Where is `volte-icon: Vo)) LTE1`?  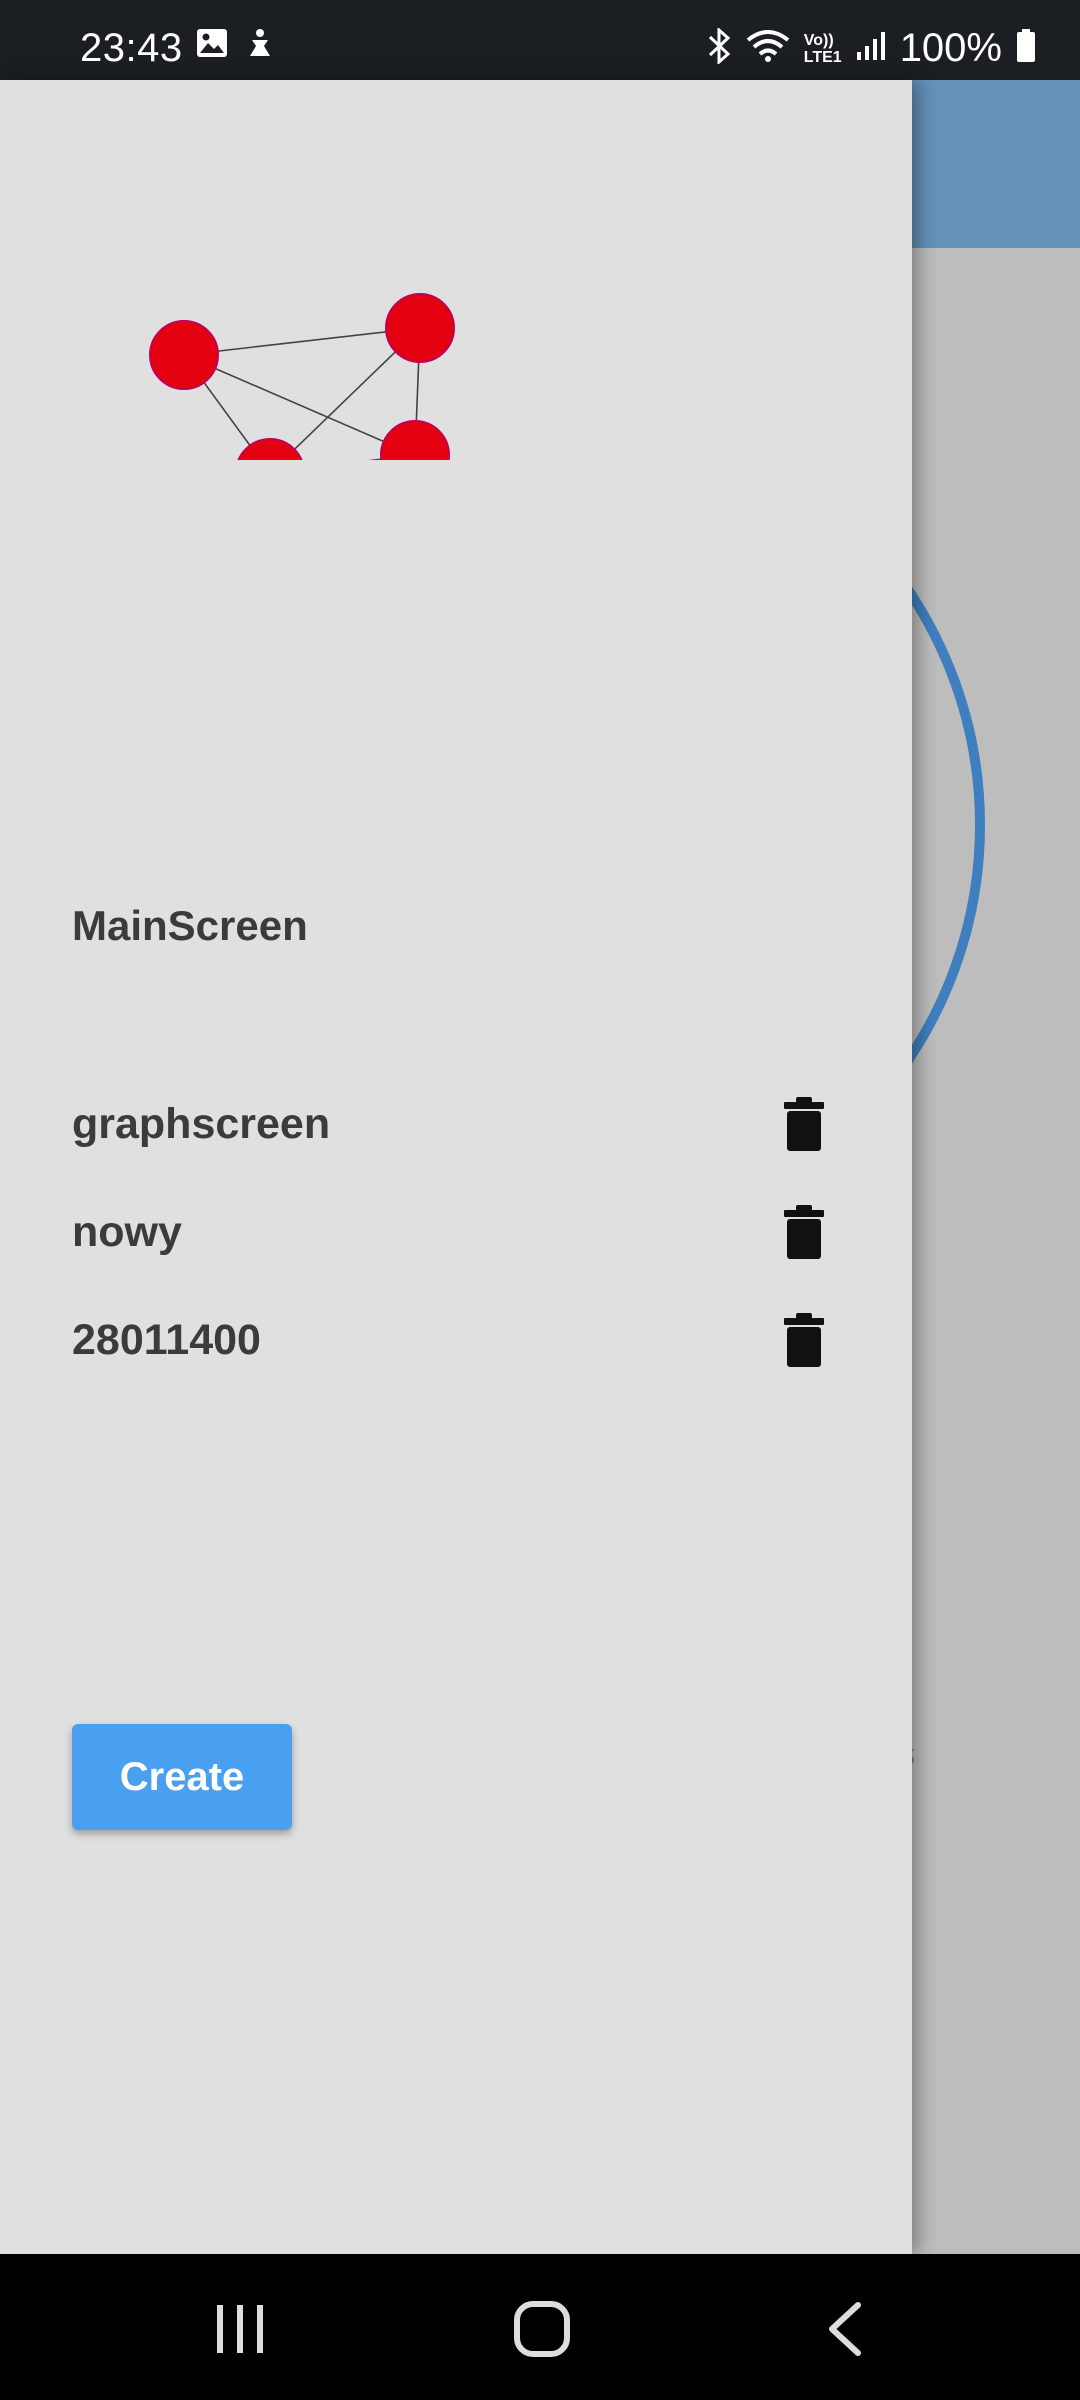
volte-icon: Vo)) LTE1 is located at coordinates (822, 48).